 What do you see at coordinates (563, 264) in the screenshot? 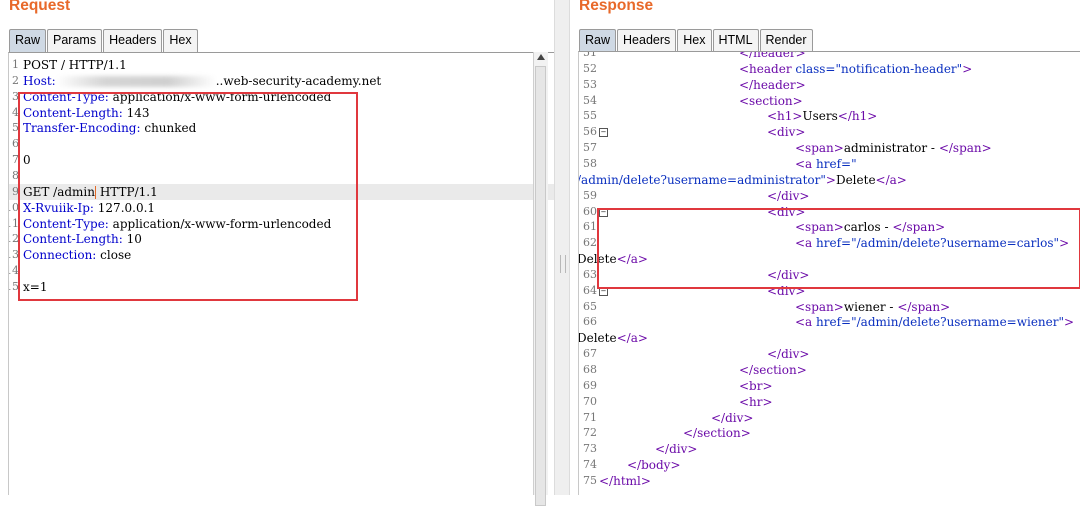
I see `divider-grip-icon` at bounding box center [563, 264].